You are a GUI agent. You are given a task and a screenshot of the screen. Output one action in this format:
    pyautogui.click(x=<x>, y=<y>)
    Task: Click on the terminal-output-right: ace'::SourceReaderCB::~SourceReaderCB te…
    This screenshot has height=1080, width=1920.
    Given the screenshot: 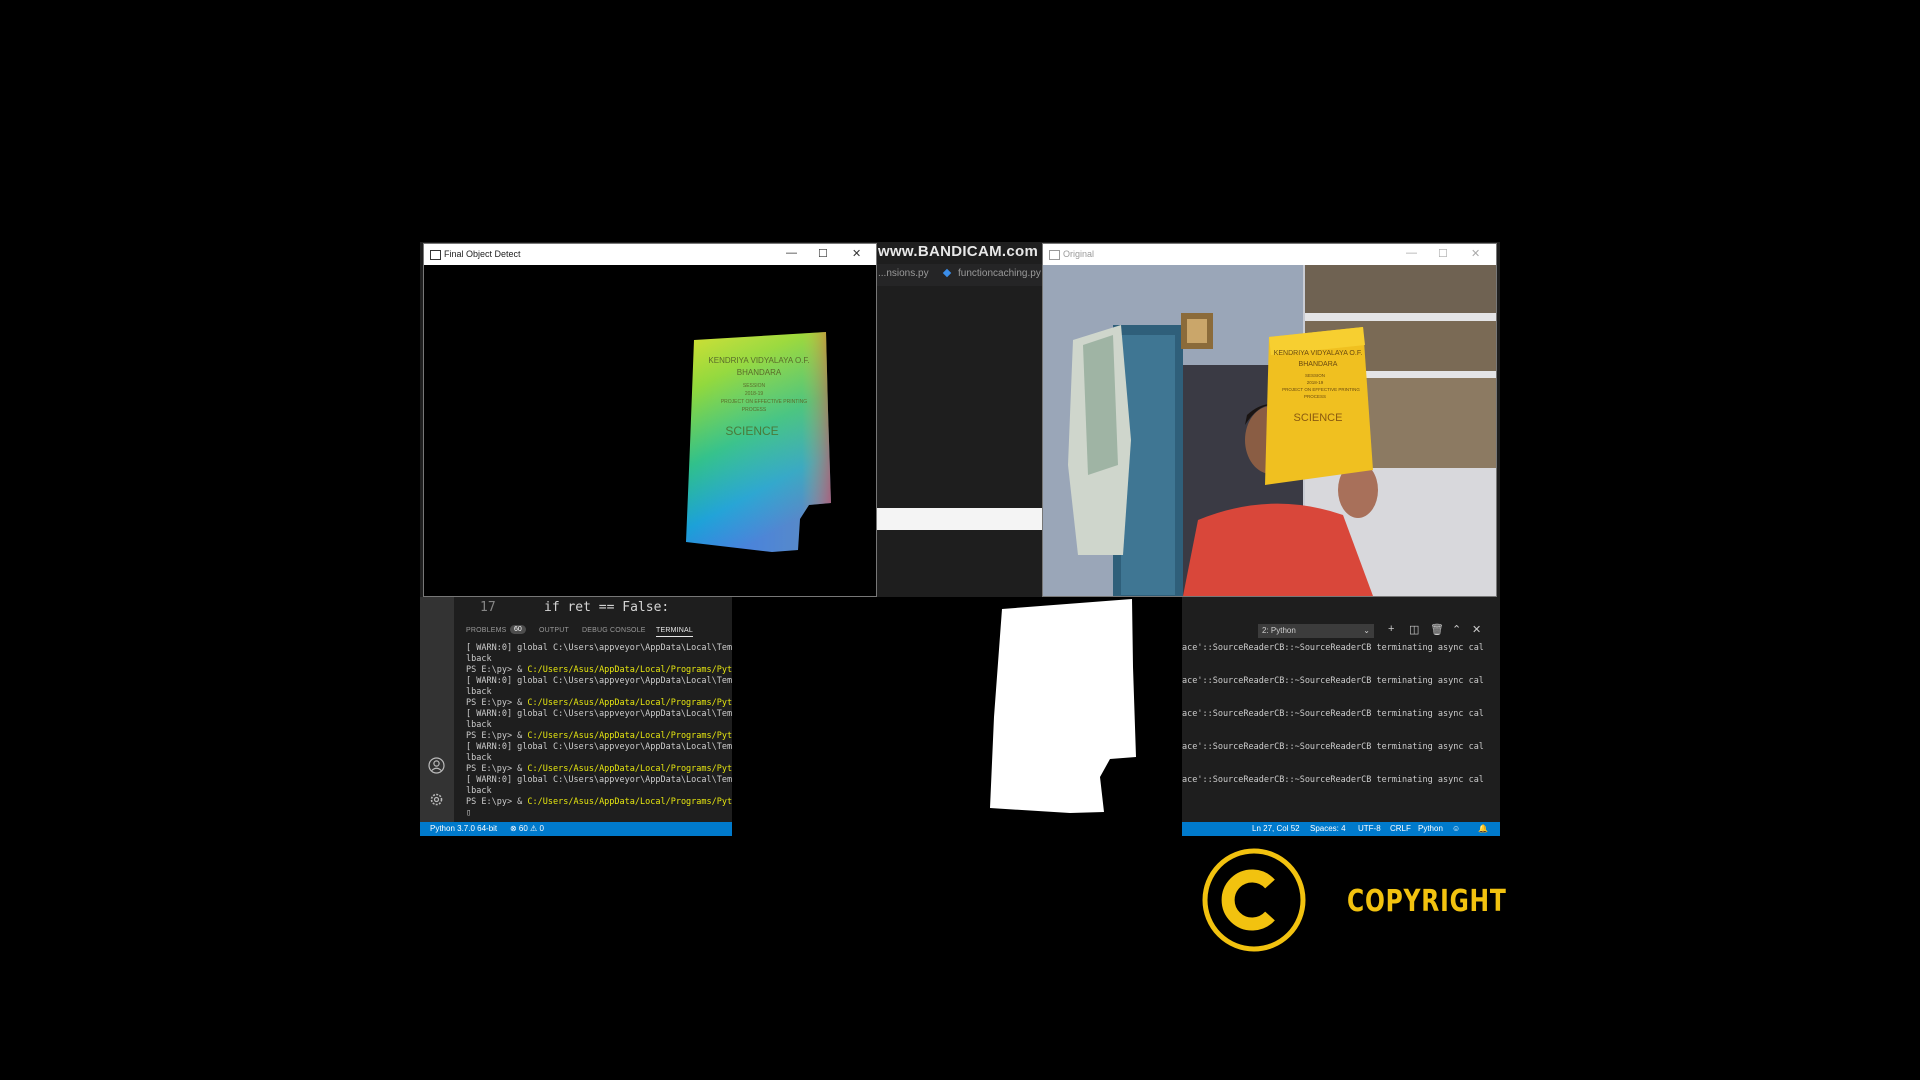 What is the action you would take?
    pyautogui.click(x=1341, y=714)
    